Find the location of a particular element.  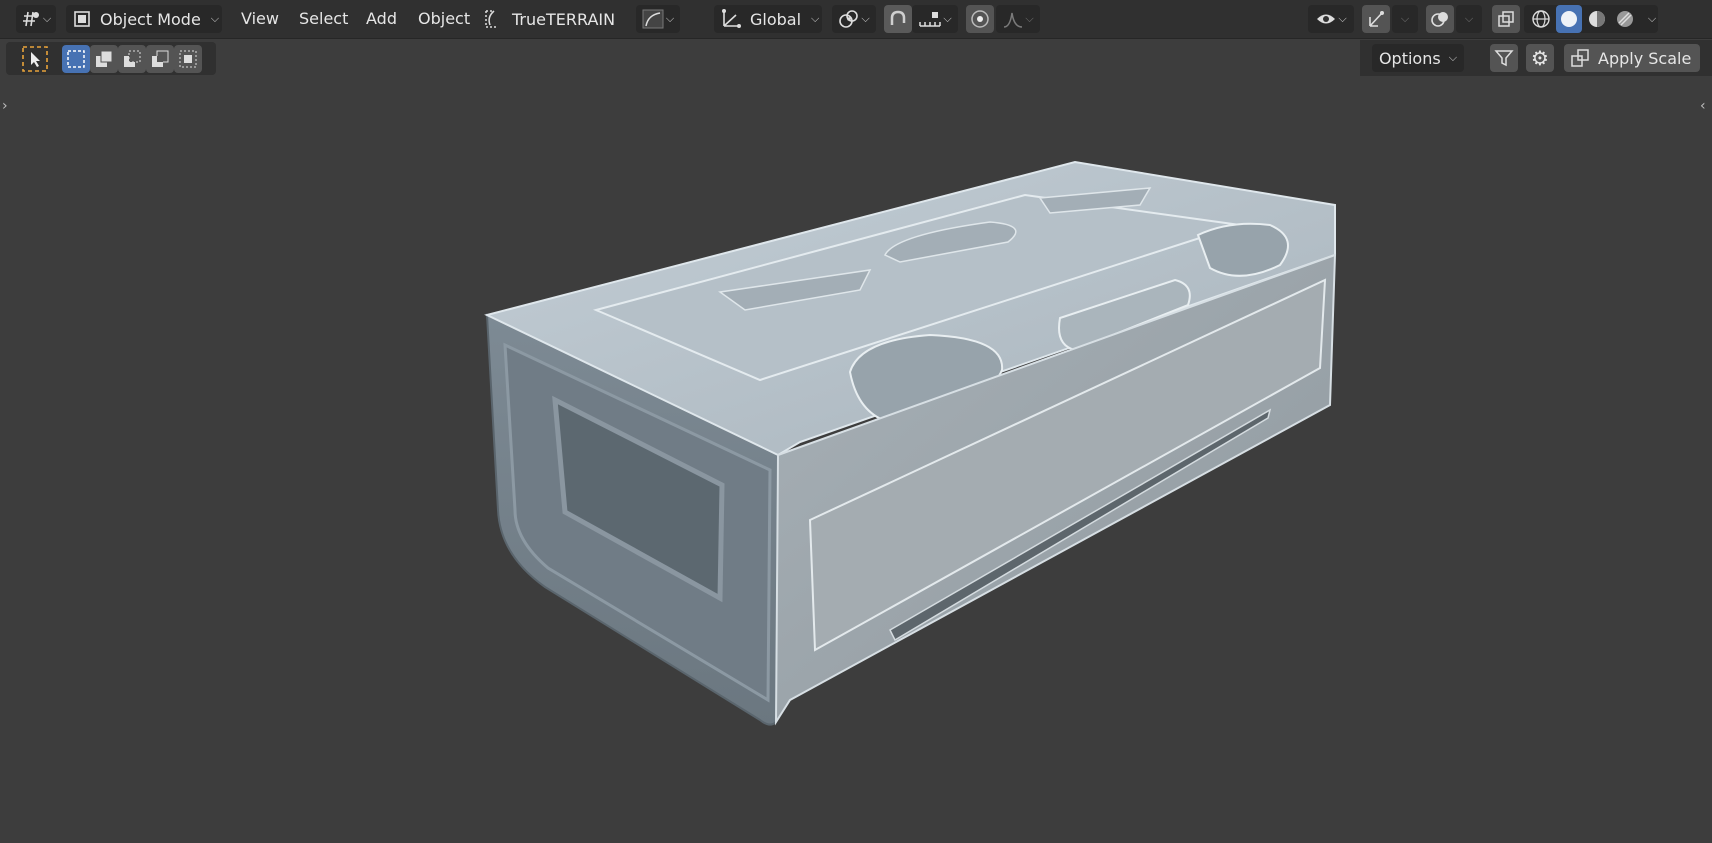

mode-selector: Object Mode ⌵ is located at coordinates (144, 19).